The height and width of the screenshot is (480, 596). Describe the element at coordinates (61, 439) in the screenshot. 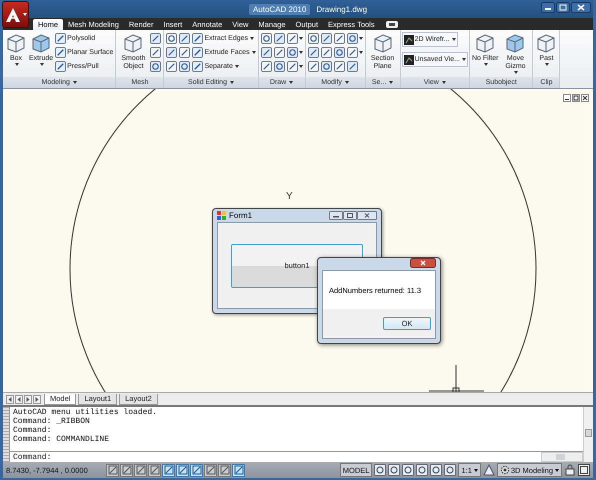

I see `history-line: Command: COMMANDLINE` at that location.